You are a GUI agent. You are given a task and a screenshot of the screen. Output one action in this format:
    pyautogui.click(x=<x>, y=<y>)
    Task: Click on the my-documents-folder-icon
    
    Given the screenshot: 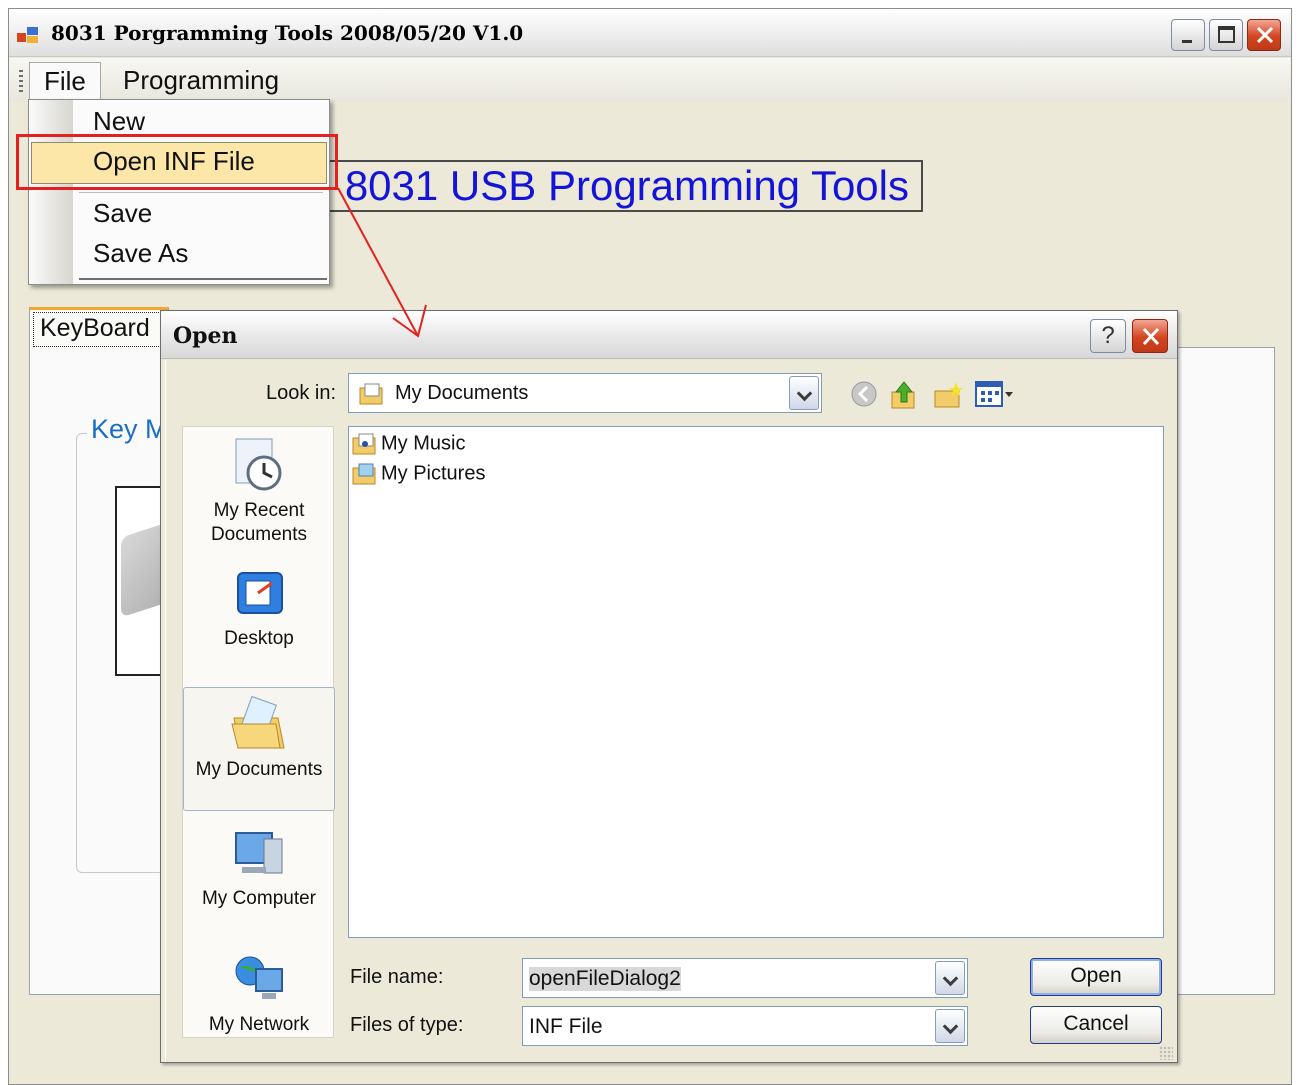 What is the action you would take?
    pyautogui.click(x=258, y=722)
    